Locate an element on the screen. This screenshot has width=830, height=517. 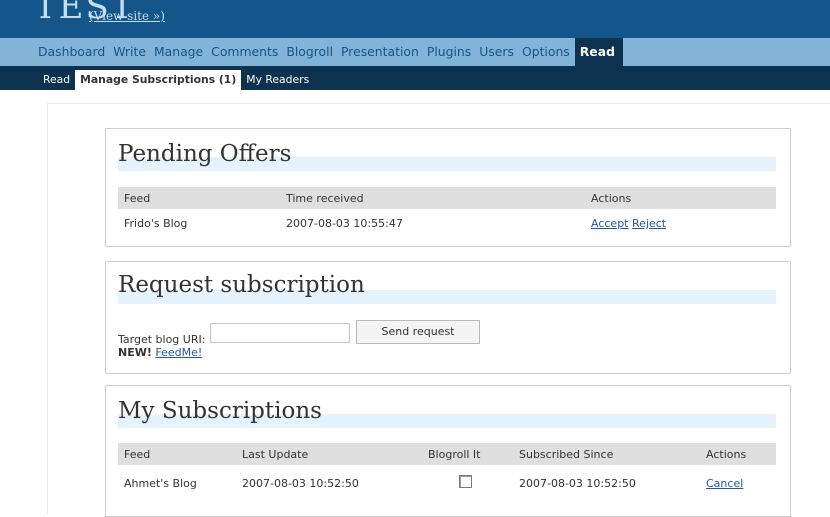
cancel-link: Cancel is located at coordinates (724, 483).